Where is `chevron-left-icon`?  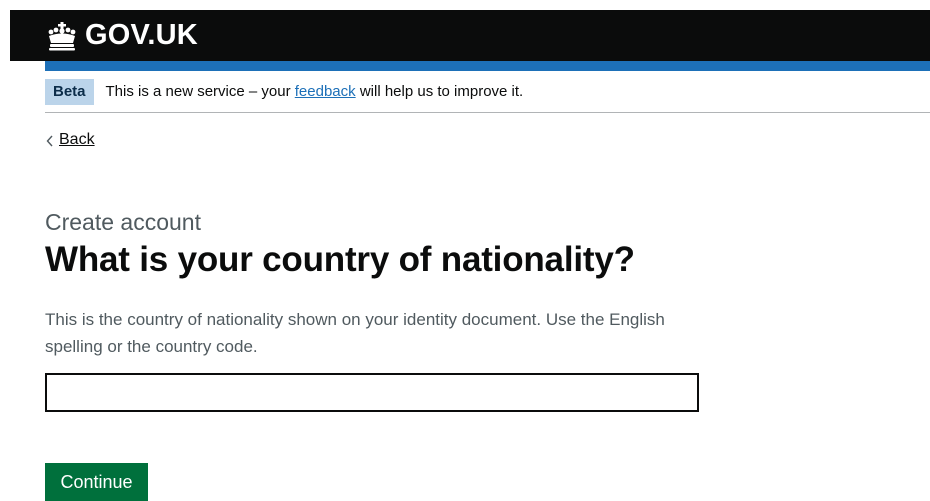
chevron-left-icon is located at coordinates (50, 140).